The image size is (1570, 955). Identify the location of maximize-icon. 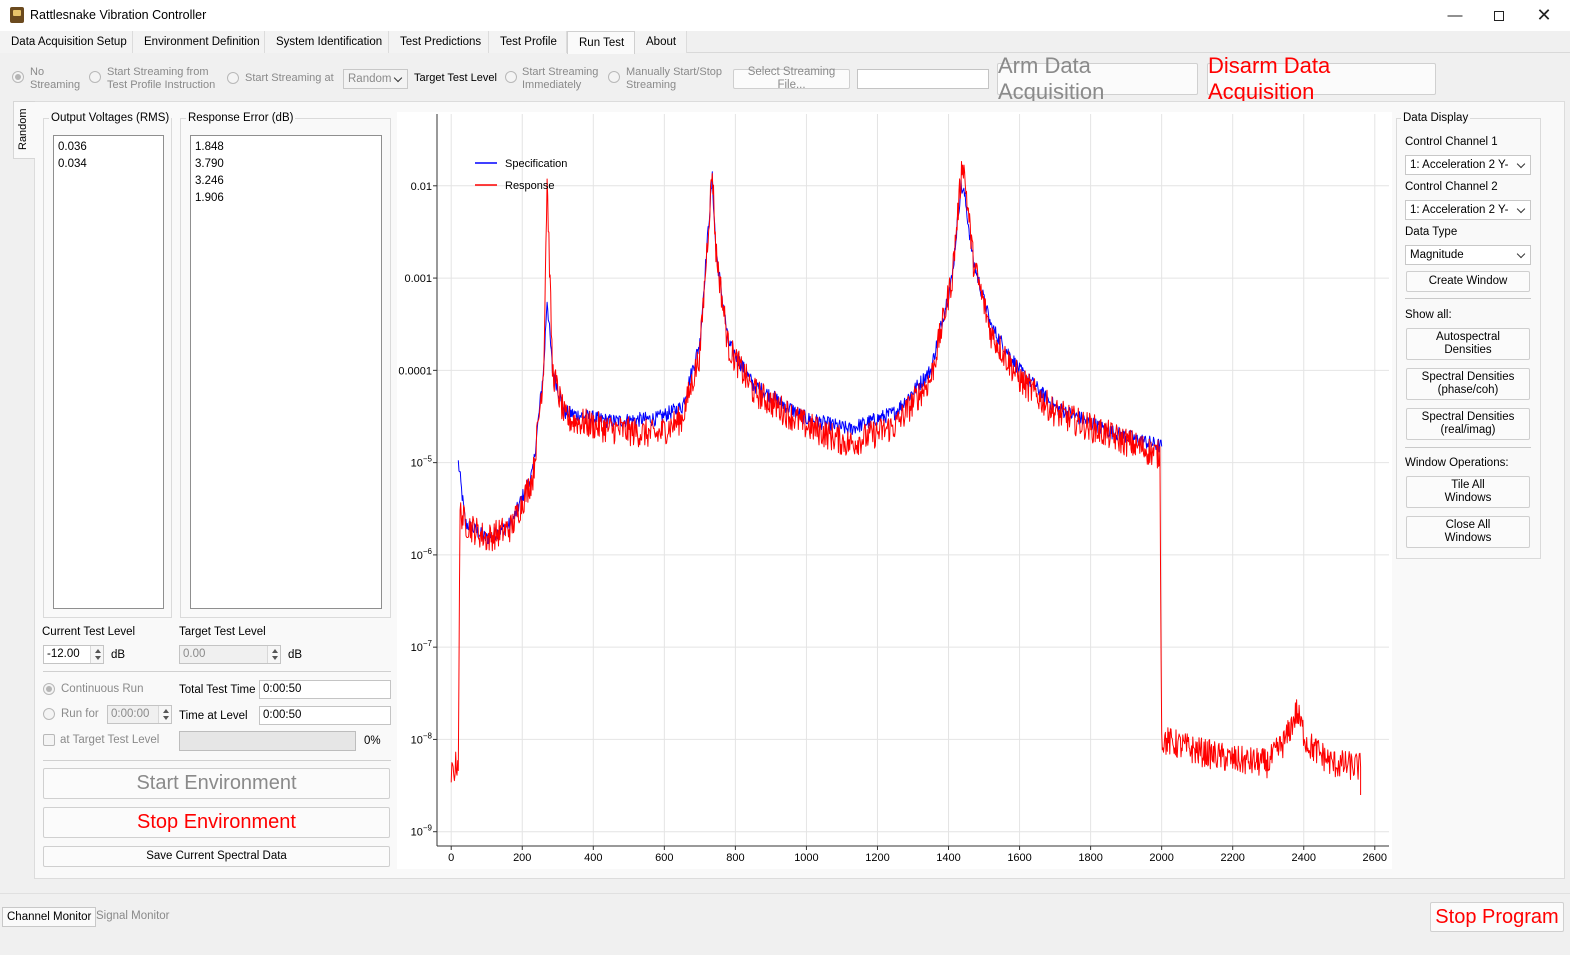
(1499, 15).